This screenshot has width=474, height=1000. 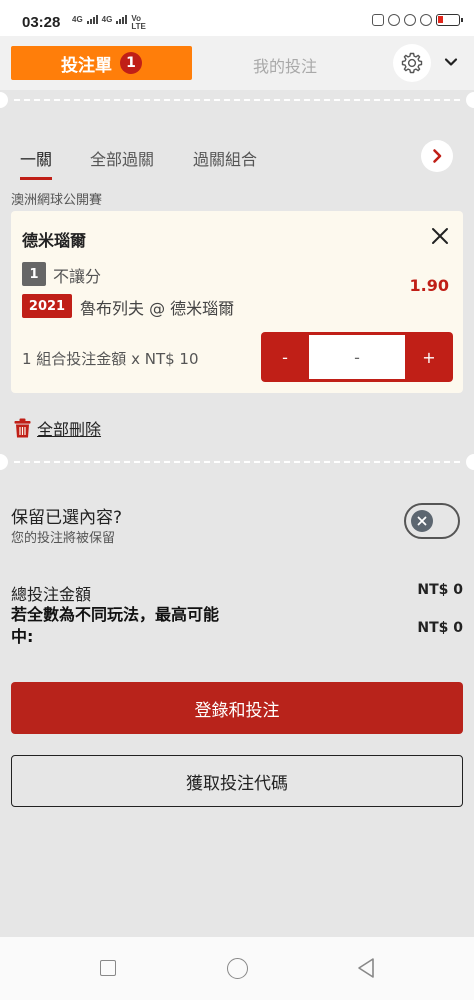 What do you see at coordinates (285, 65) in the screenshot?
I see `tab-my-bets: 我的投注` at bounding box center [285, 65].